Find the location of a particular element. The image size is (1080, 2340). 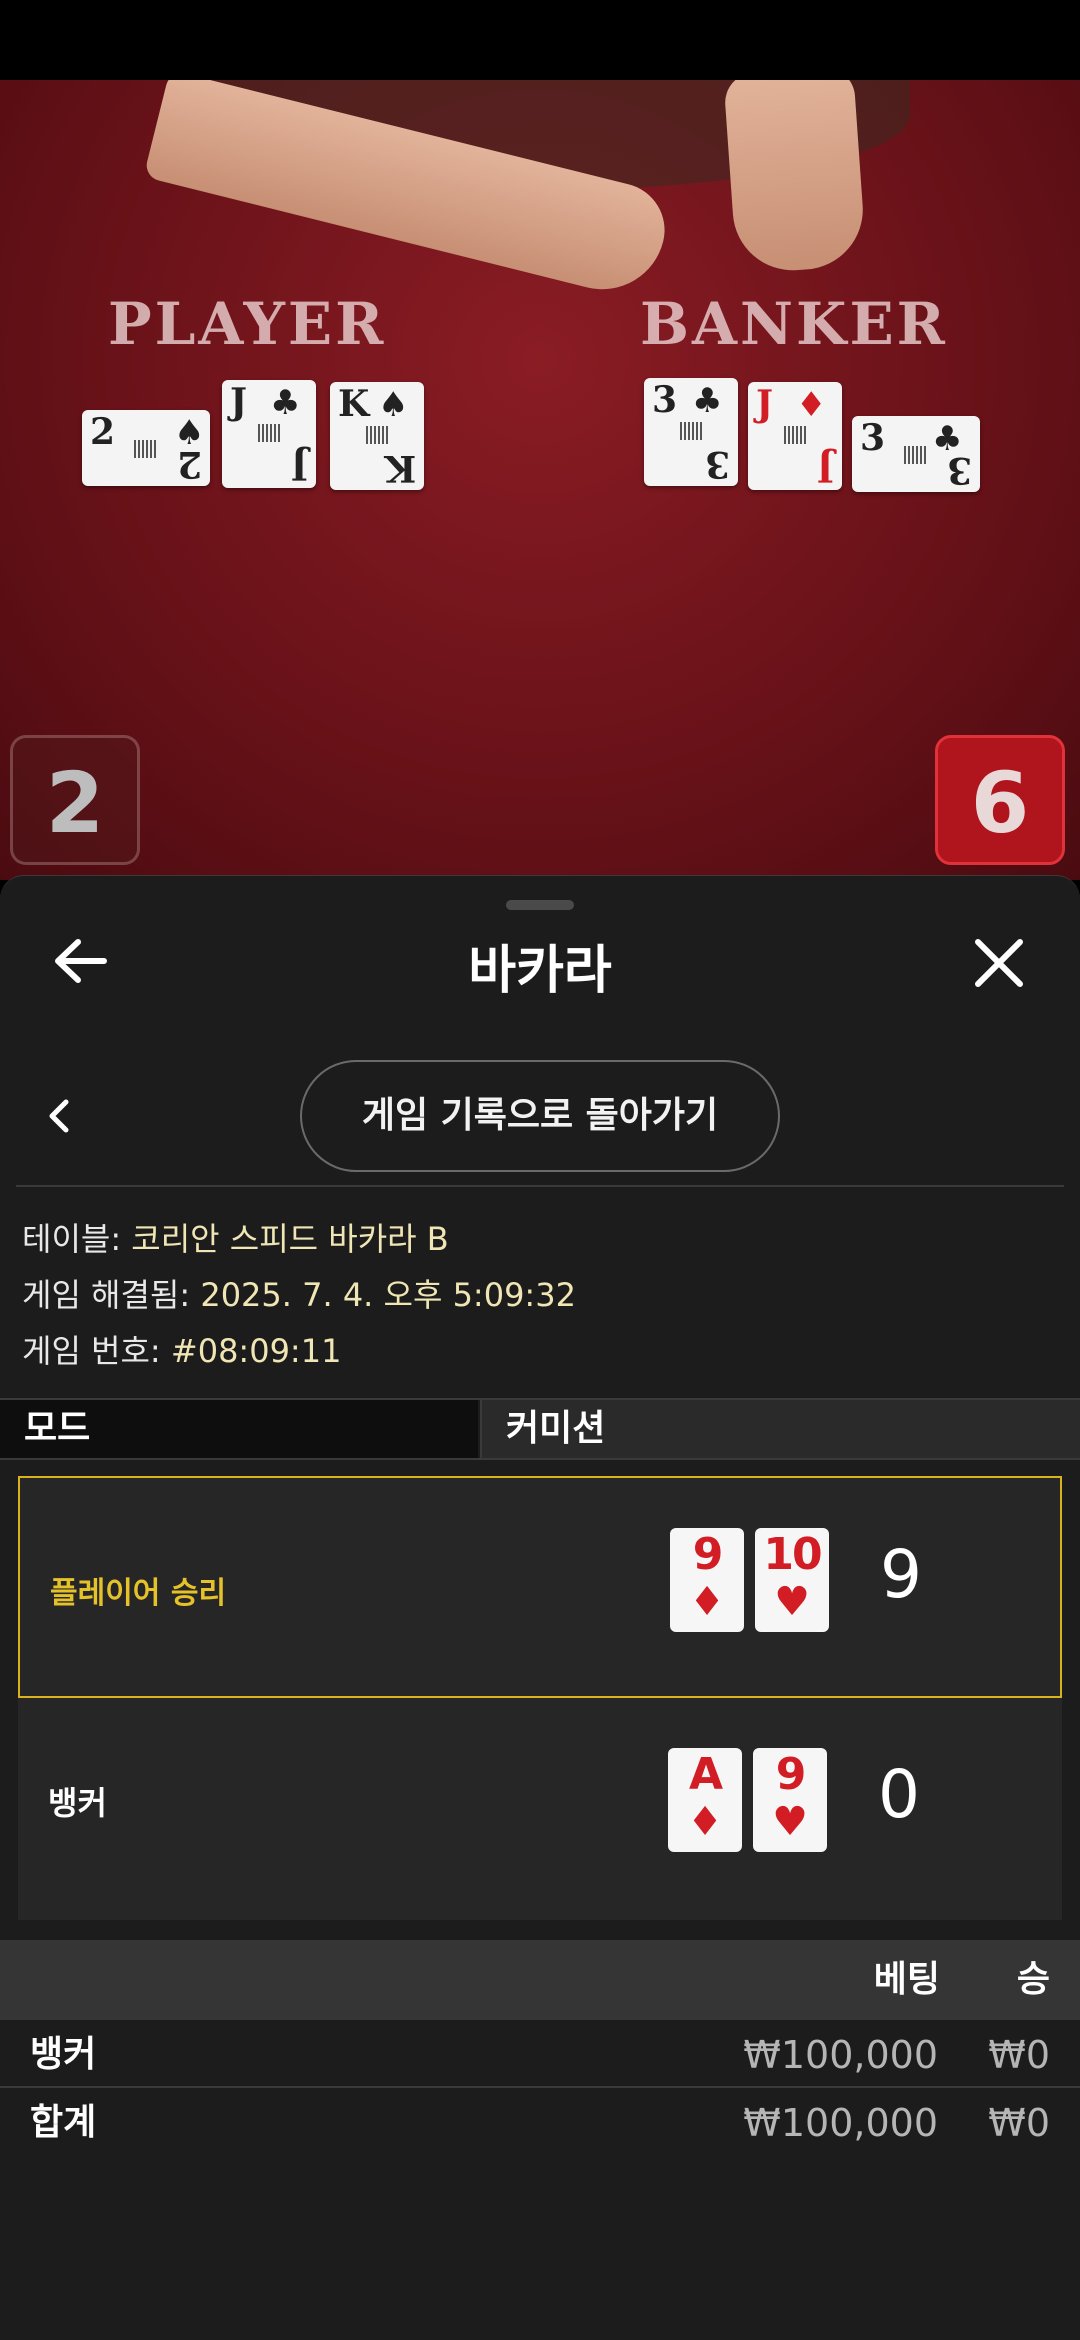

bets-table-header: 베팅 승 is located at coordinates (540, 1980).